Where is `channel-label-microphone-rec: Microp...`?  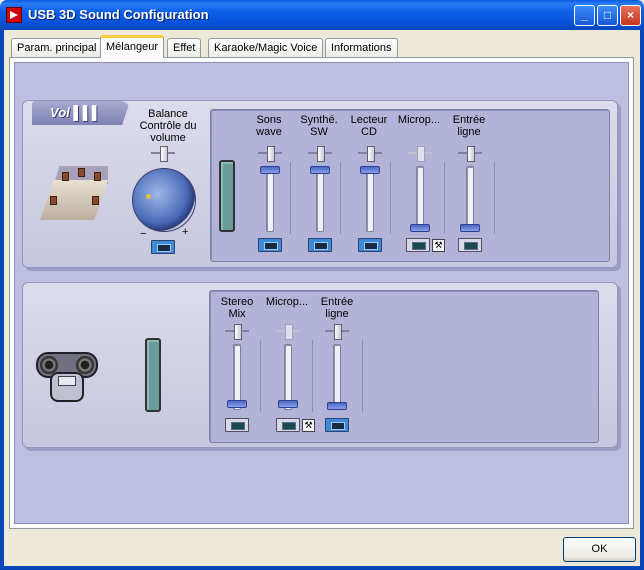
channel-label-microphone-rec: Microp... is located at coordinates (287, 302).